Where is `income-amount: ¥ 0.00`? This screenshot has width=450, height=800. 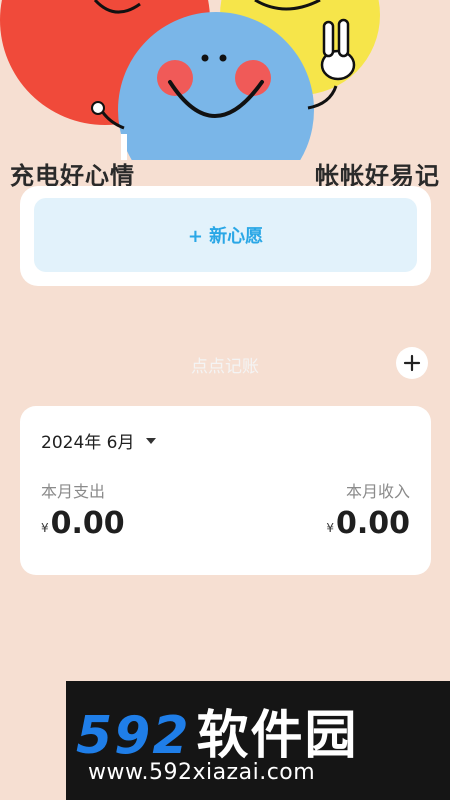
income-amount: ¥ 0.00 is located at coordinates (368, 523).